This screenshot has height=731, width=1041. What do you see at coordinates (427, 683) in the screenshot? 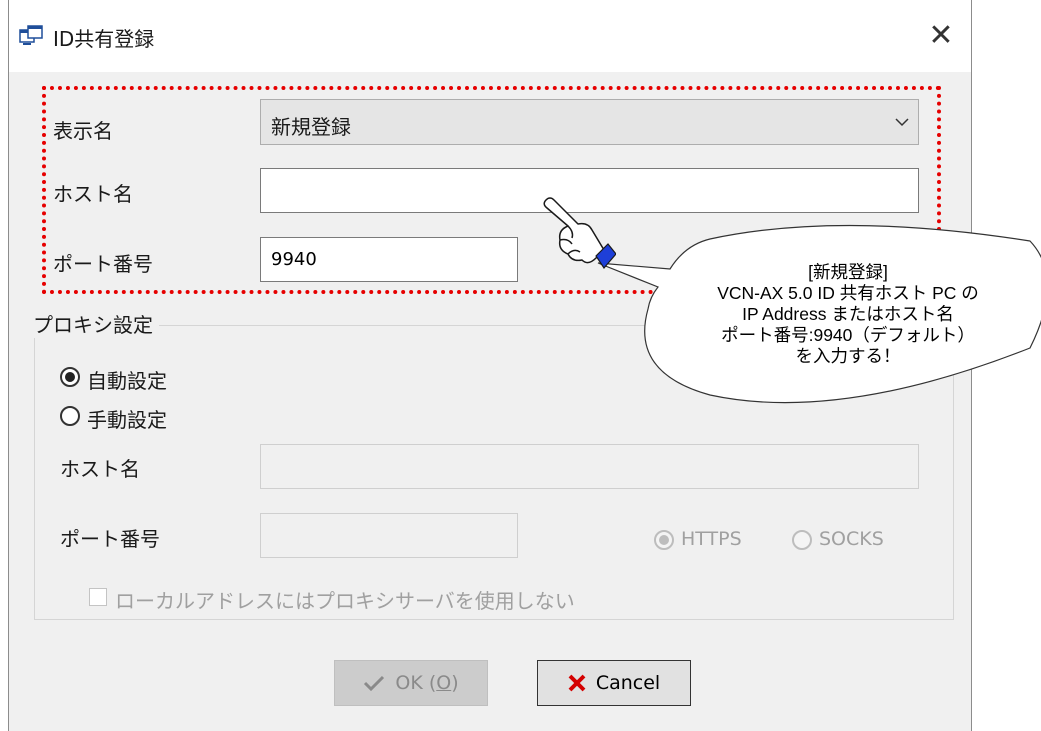
I see `ok-label: OK (O)` at bounding box center [427, 683].